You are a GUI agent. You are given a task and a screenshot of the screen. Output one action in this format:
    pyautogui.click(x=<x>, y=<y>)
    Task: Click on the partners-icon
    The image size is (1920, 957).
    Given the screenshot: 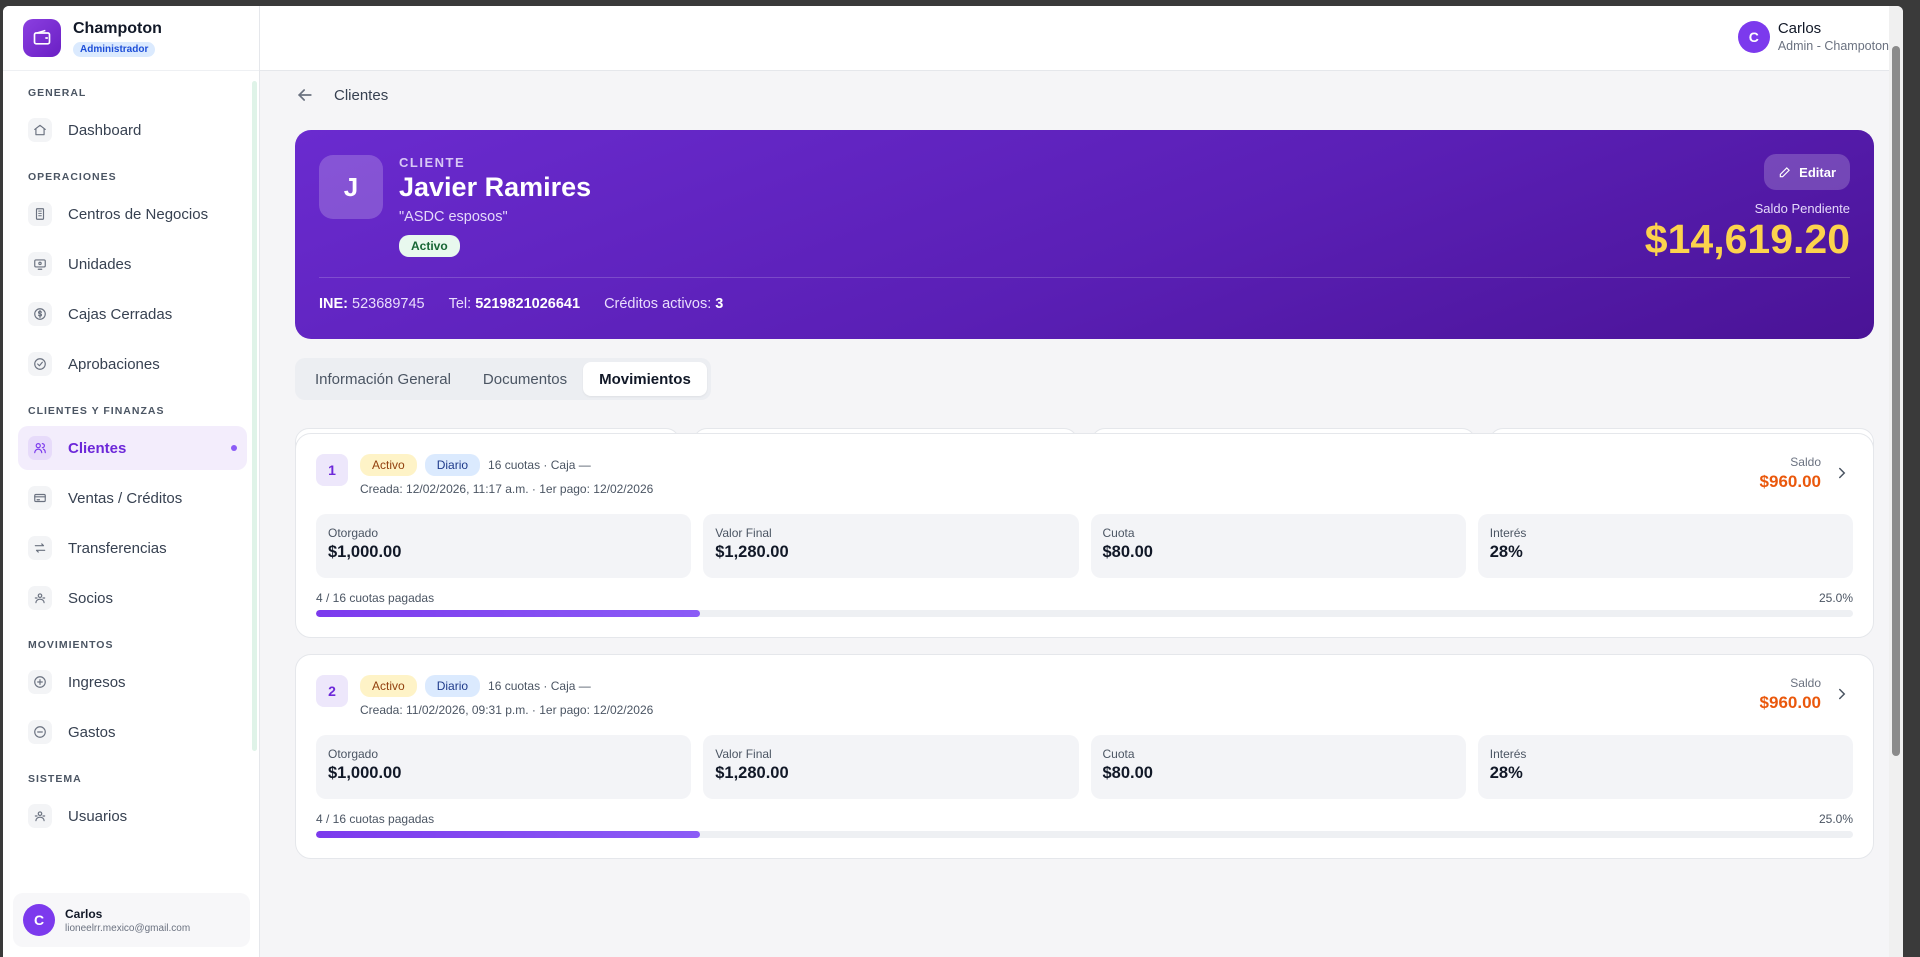 What is the action you would take?
    pyautogui.click(x=40, y=598)
    